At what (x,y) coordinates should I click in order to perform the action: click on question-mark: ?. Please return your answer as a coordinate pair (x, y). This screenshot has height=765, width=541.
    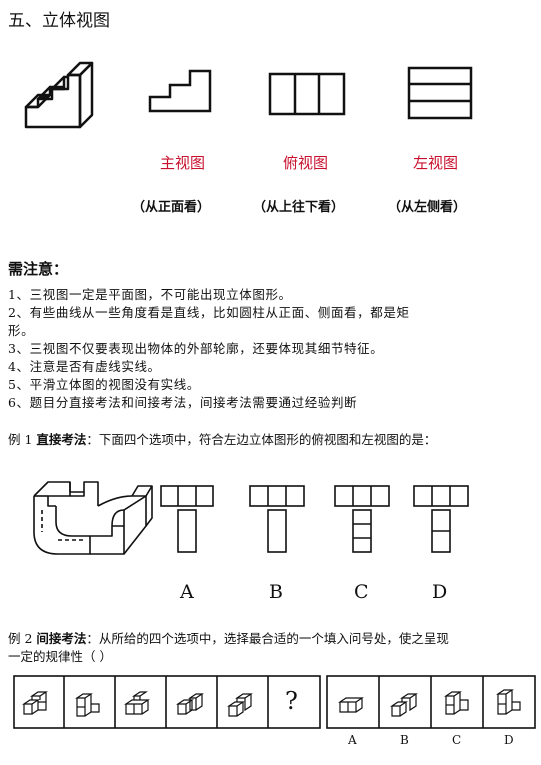
    Looking at the image, I should click on (291, 701).